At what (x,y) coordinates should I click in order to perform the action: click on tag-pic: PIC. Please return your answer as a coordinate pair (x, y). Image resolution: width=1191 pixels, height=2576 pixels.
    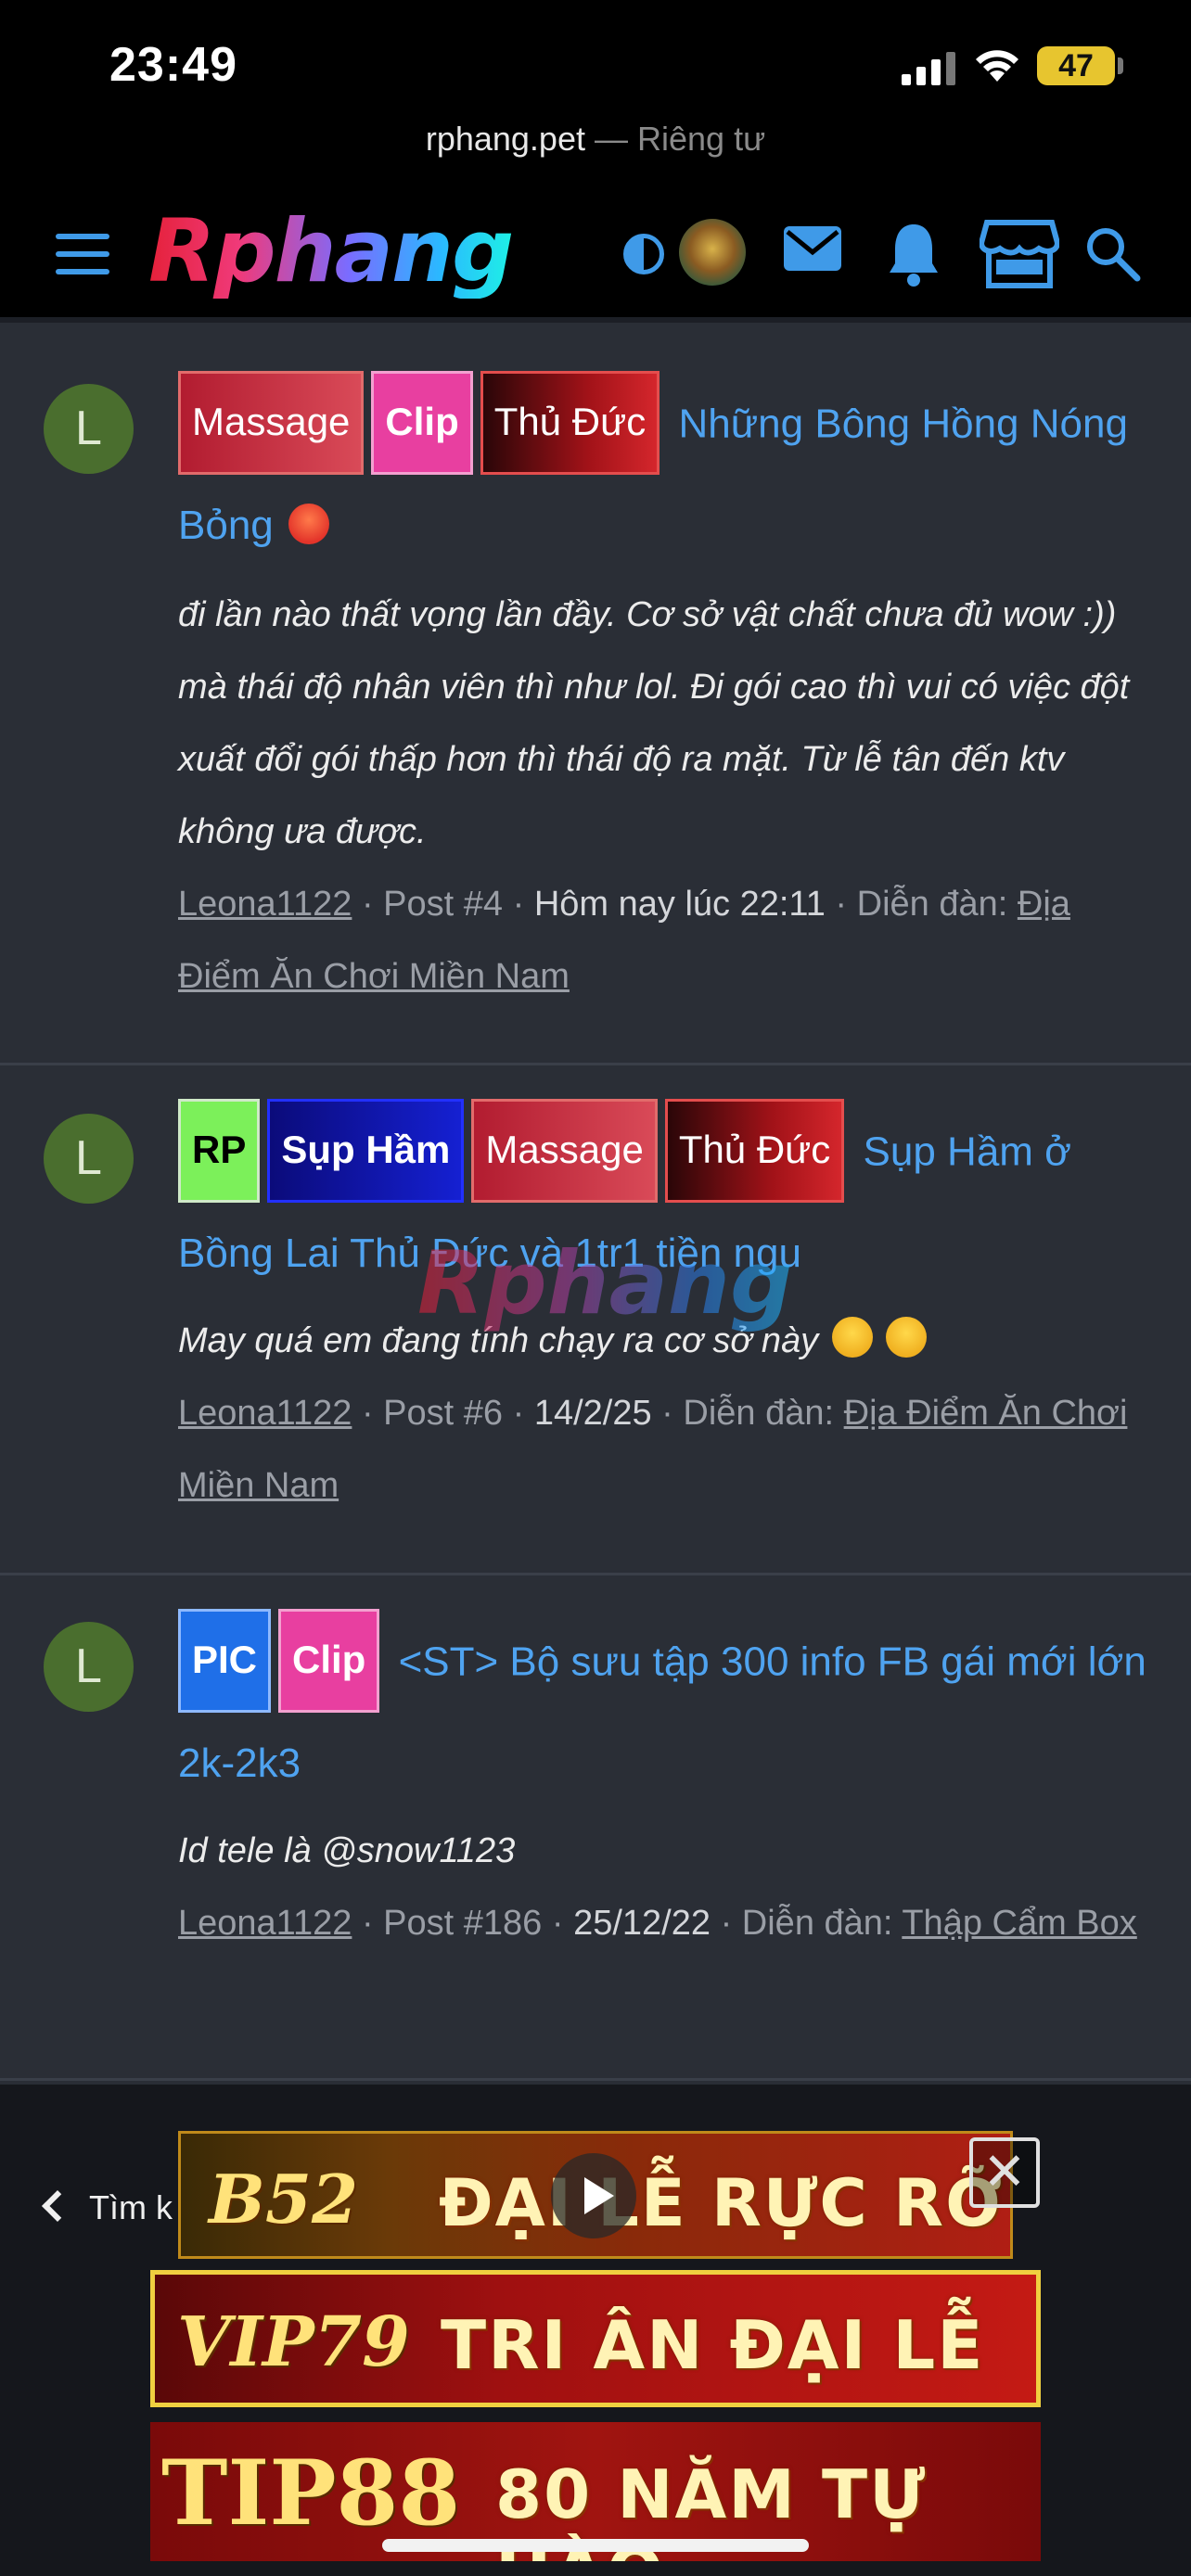
    Looking at the image, I should click on (225, 1661).